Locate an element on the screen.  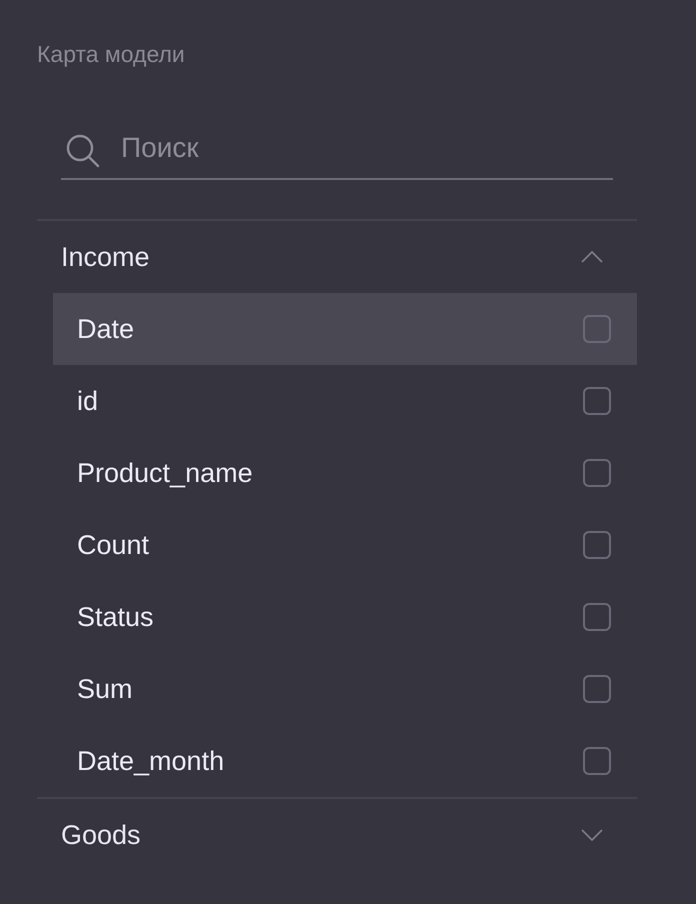
group-header: Income is located at coordinates (337, 257).